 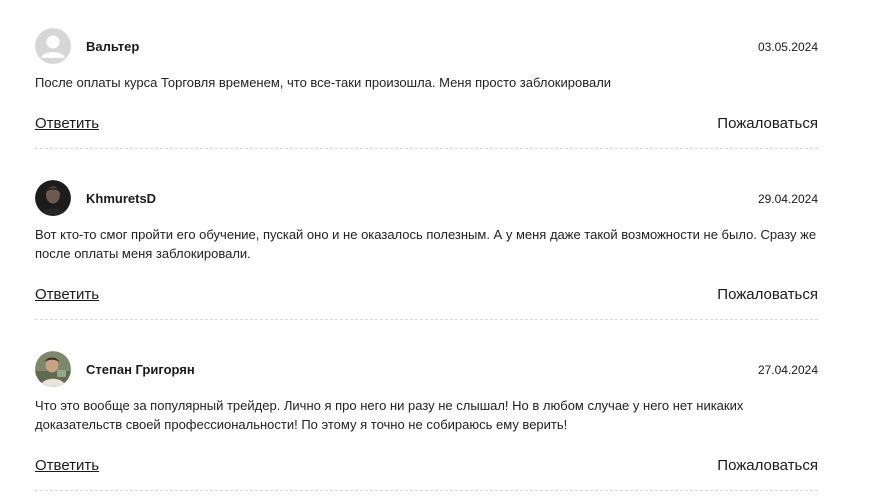 I want to click on comment-author: Степан Григорян, so click(x=140, y=369).